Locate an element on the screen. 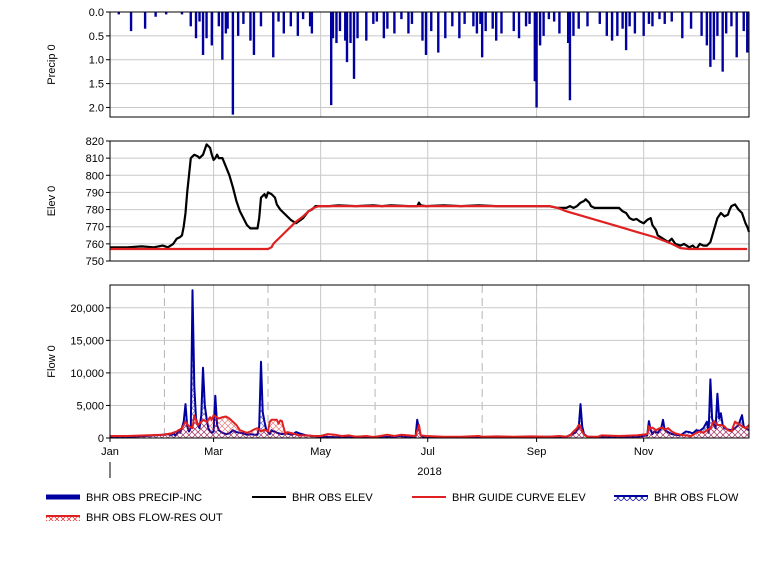 The image size is (782, 585). legend-item: BHR GUIDE CURVE ELEV is located at coordinates (499, 498).